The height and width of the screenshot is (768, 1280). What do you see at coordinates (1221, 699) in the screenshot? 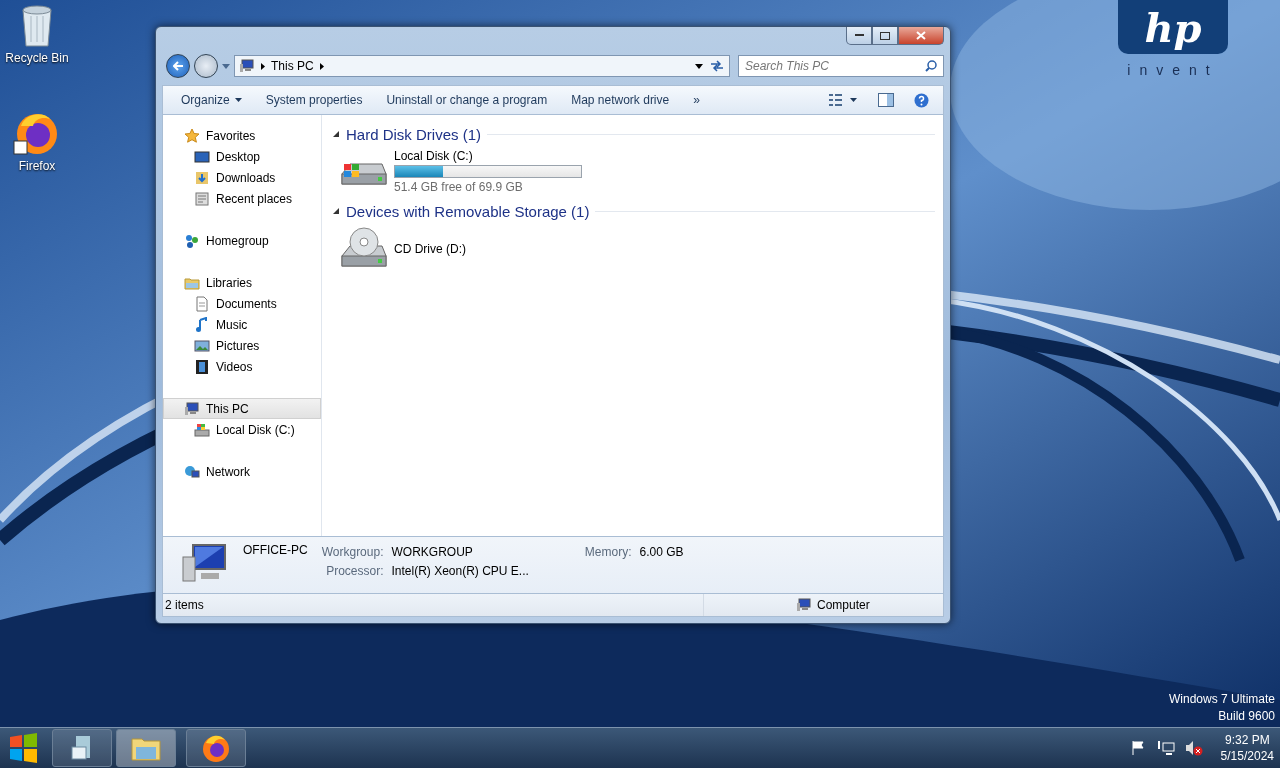
I see `watermark-text: Windows 7 Ultimate` at bounding box center [1221, 699].